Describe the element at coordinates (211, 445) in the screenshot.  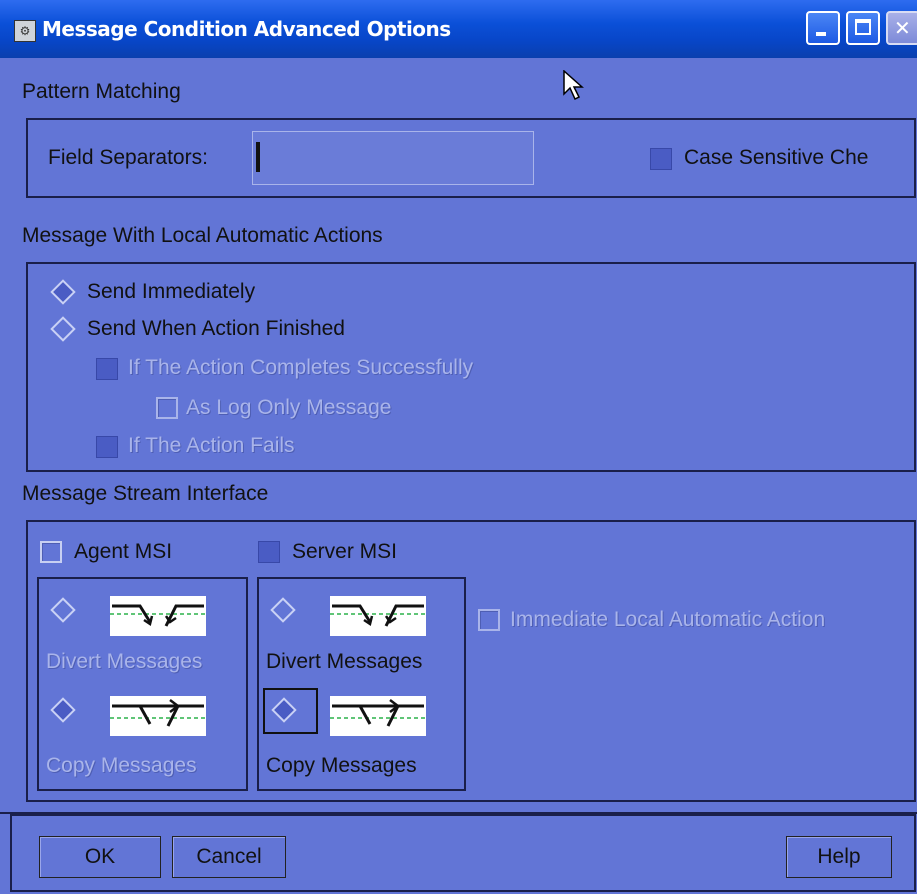
I see `if-fails-label: If The Action Fails` at that location.